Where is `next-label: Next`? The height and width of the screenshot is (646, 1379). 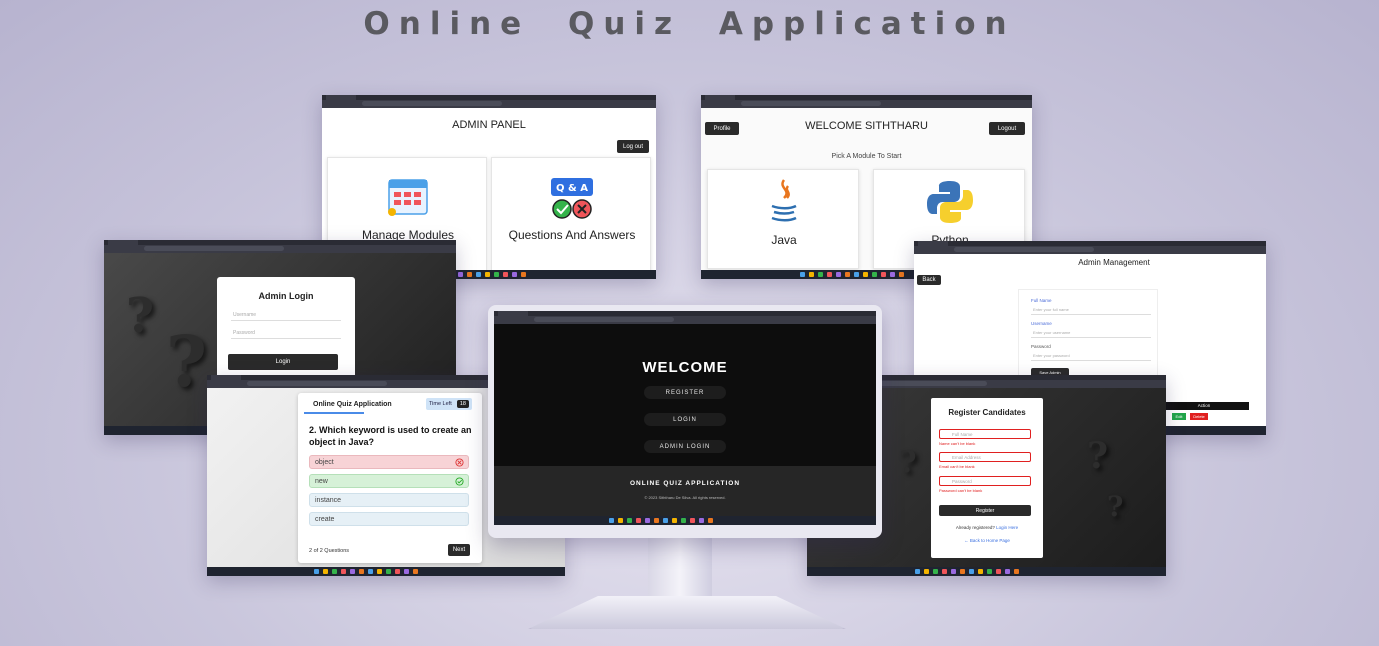
next-label: Next is located at coordinates (459, 550).